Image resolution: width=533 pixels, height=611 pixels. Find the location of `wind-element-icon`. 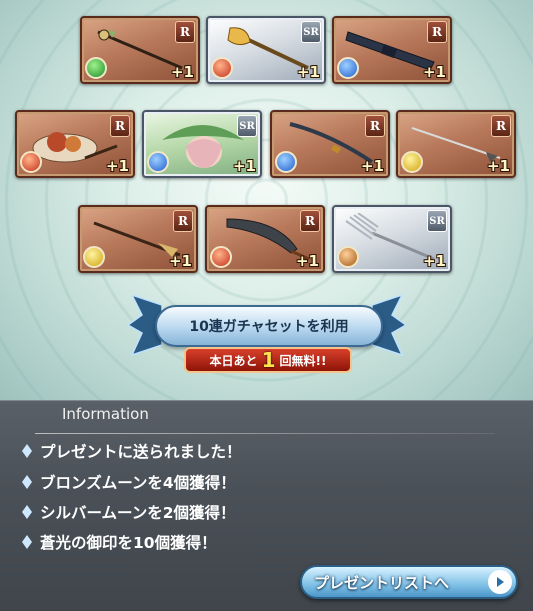

wind-element-icon is located at coordinates (96, 68).